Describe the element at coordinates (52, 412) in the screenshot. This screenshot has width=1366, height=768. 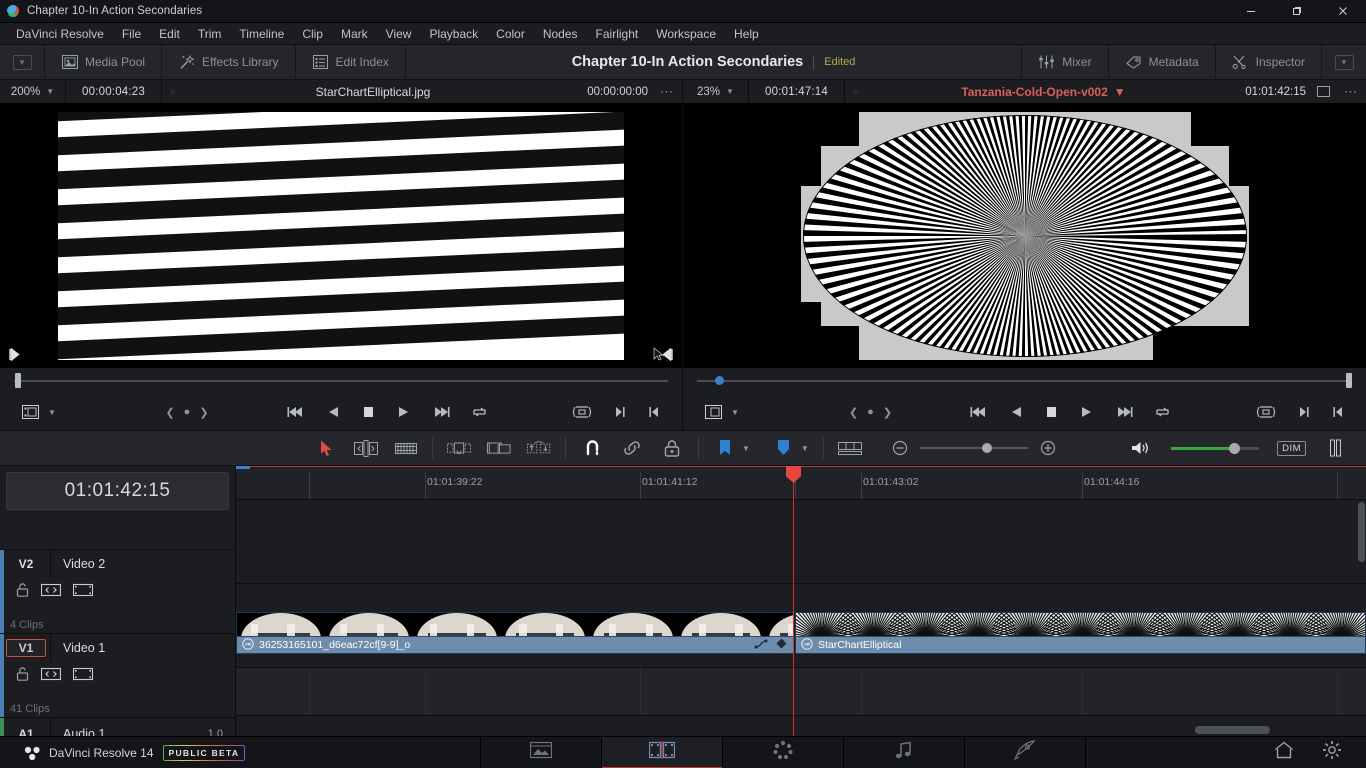
I see `chevron-down-icon: ▼` at that location.